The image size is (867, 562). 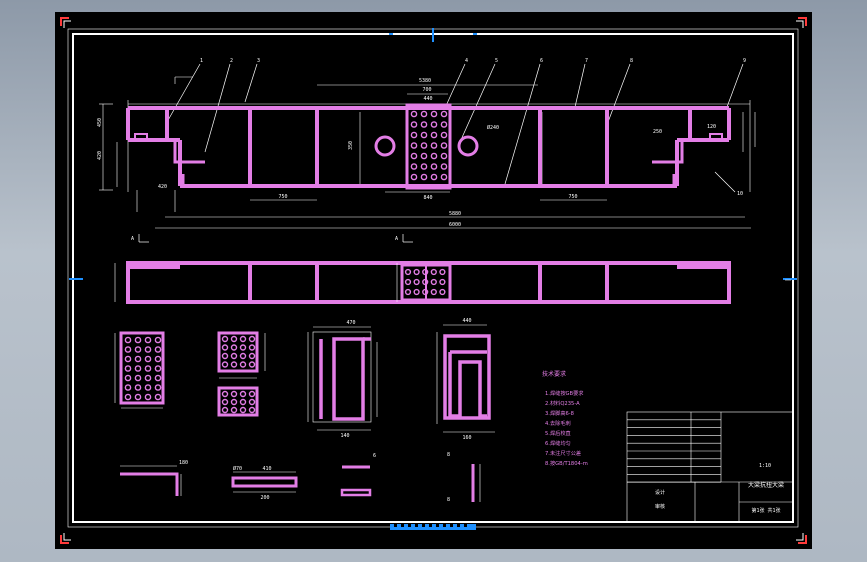 I want to click on dim-overall-length: 6000, so click(x=455, y=225).